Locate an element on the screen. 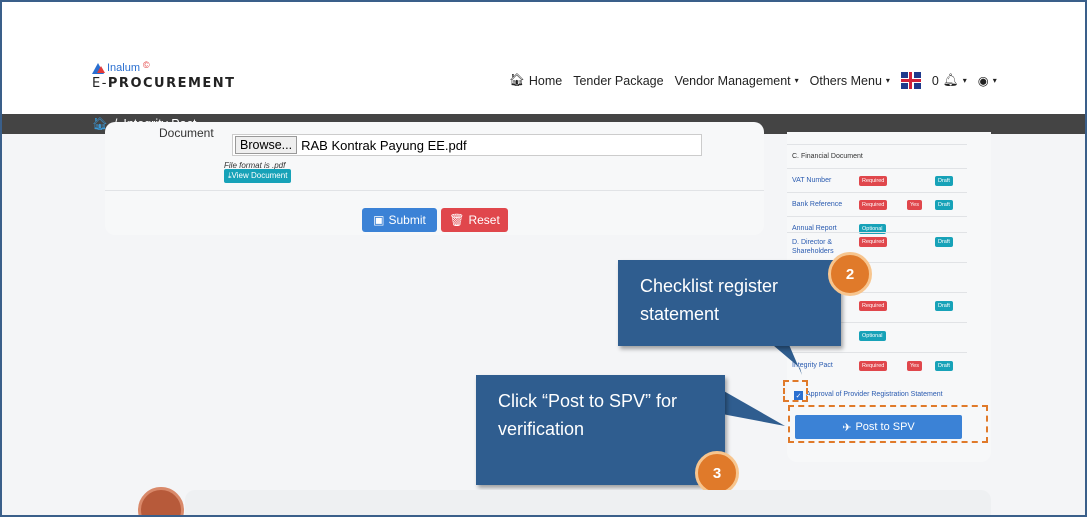 This screenshot has height=517, width=1087. step-number-3: 3 is located at coordinates (717, 473).